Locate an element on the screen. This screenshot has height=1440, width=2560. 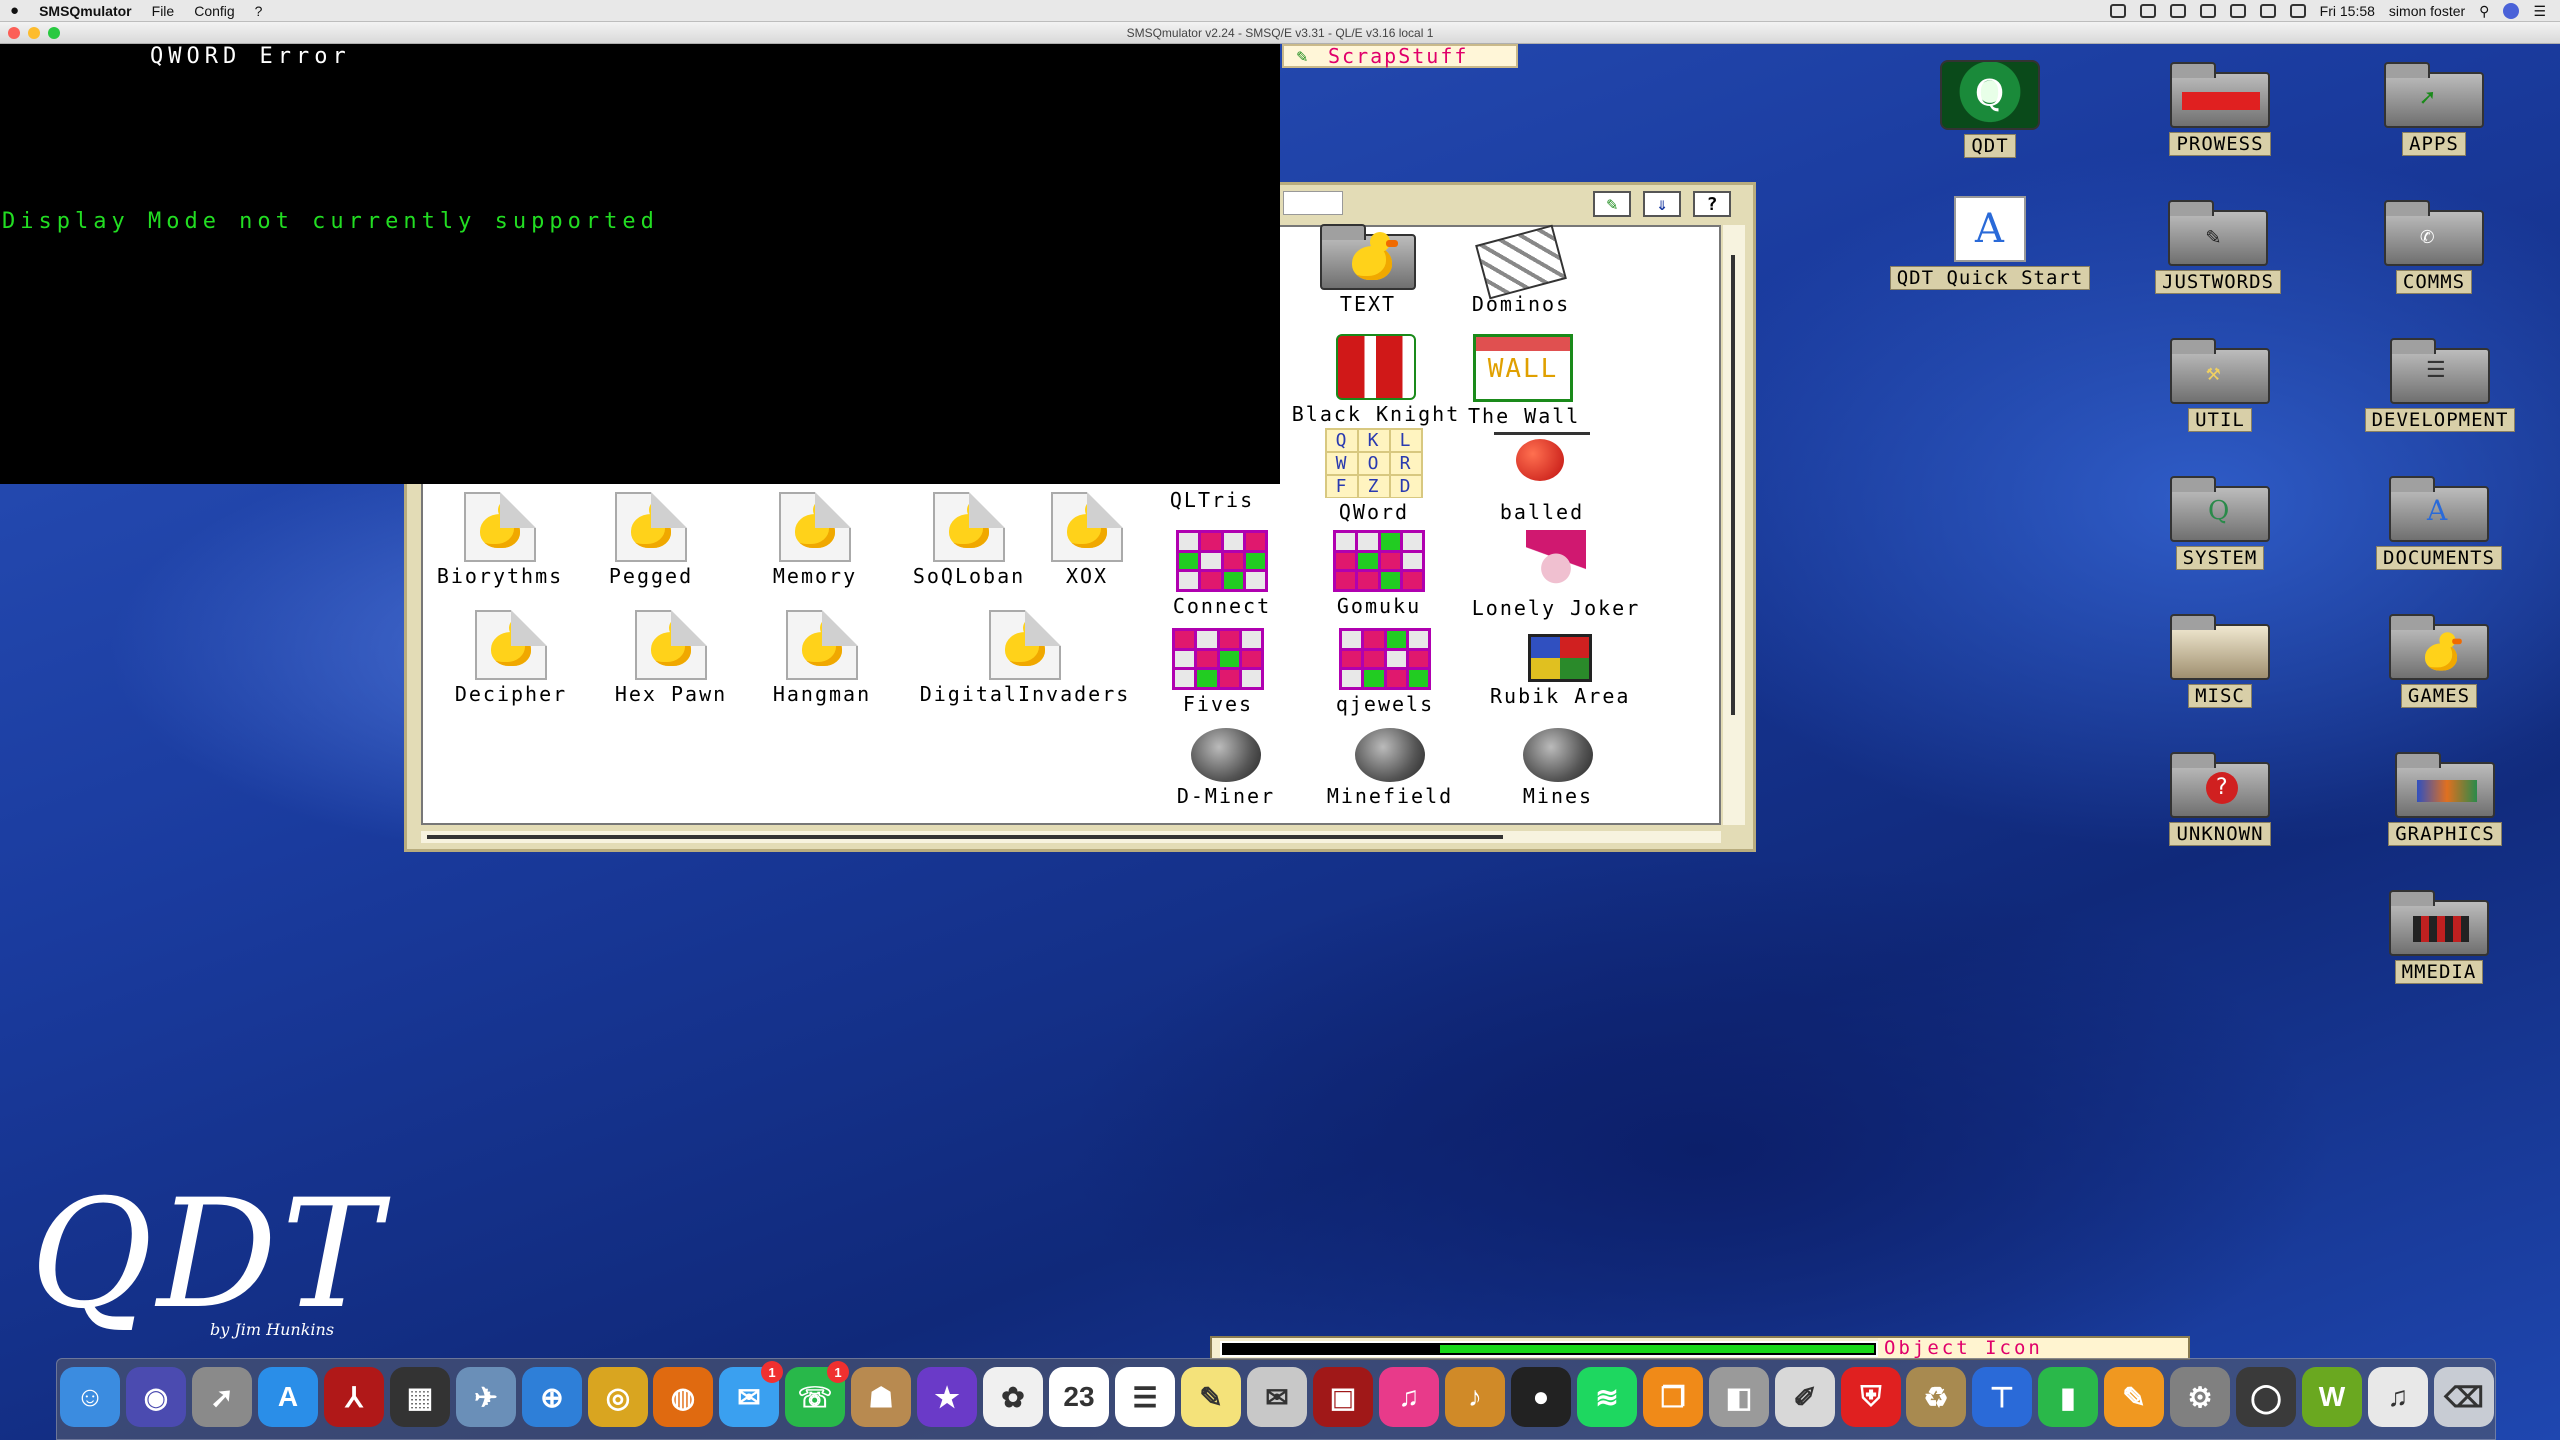
icon-pegged: Pegged is located at coordinates (651, 540).